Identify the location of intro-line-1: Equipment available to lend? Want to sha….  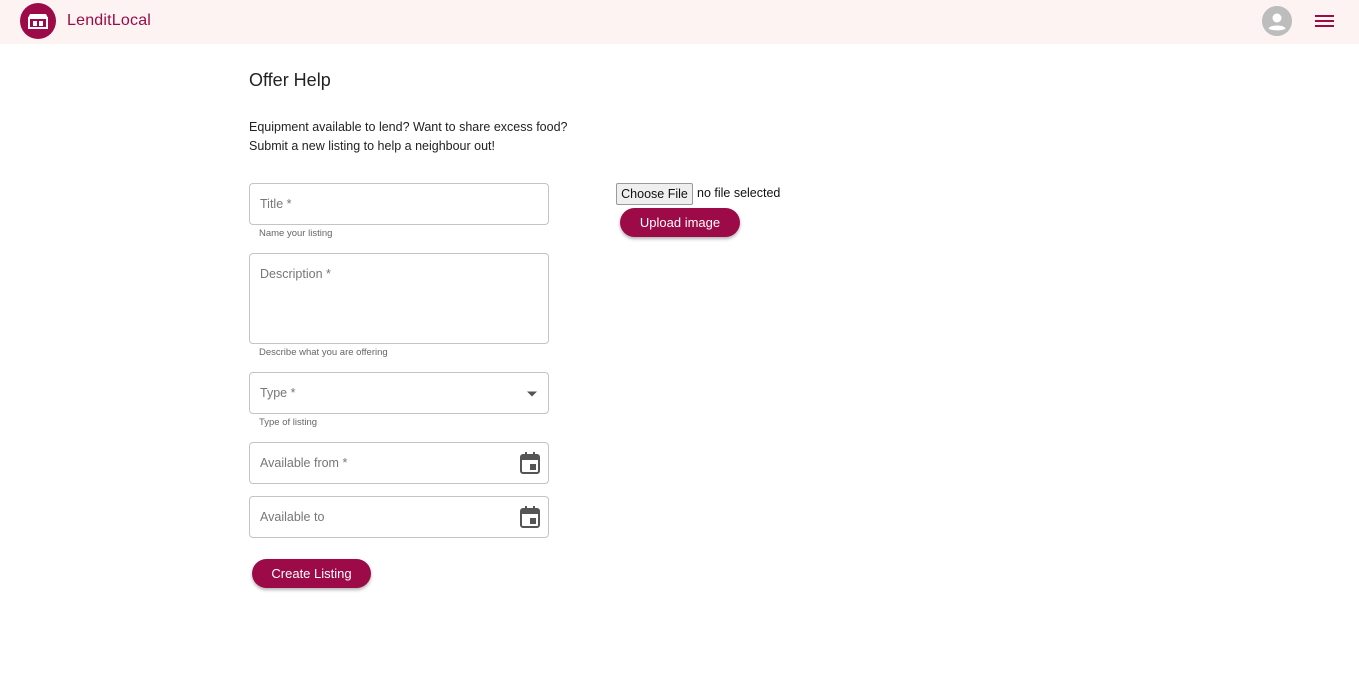
(408, 127).